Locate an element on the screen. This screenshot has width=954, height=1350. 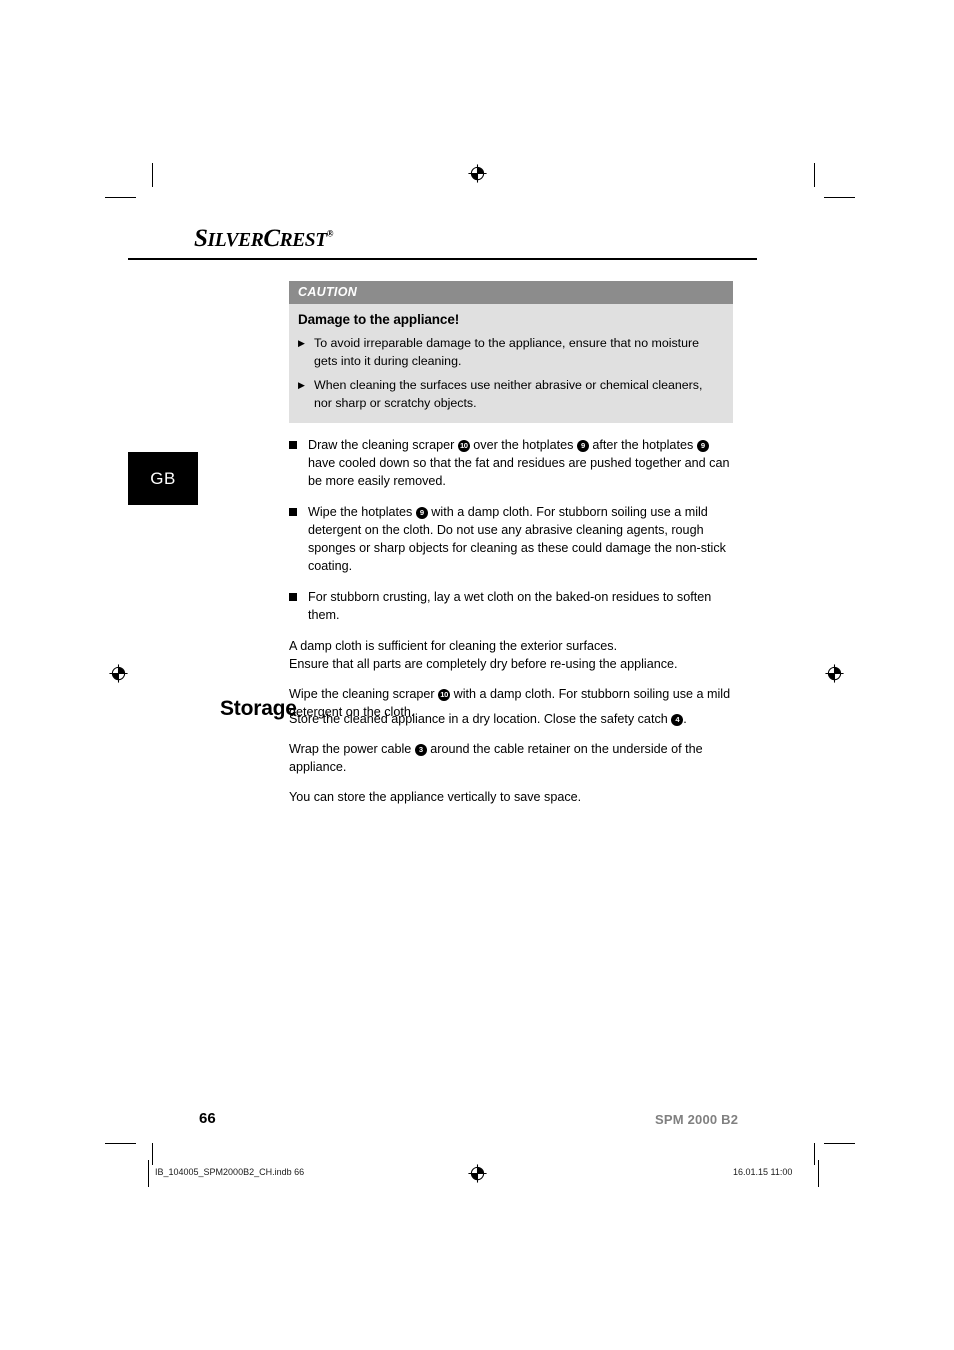
language-tab-label: GB is located at coordinates (163, 478).